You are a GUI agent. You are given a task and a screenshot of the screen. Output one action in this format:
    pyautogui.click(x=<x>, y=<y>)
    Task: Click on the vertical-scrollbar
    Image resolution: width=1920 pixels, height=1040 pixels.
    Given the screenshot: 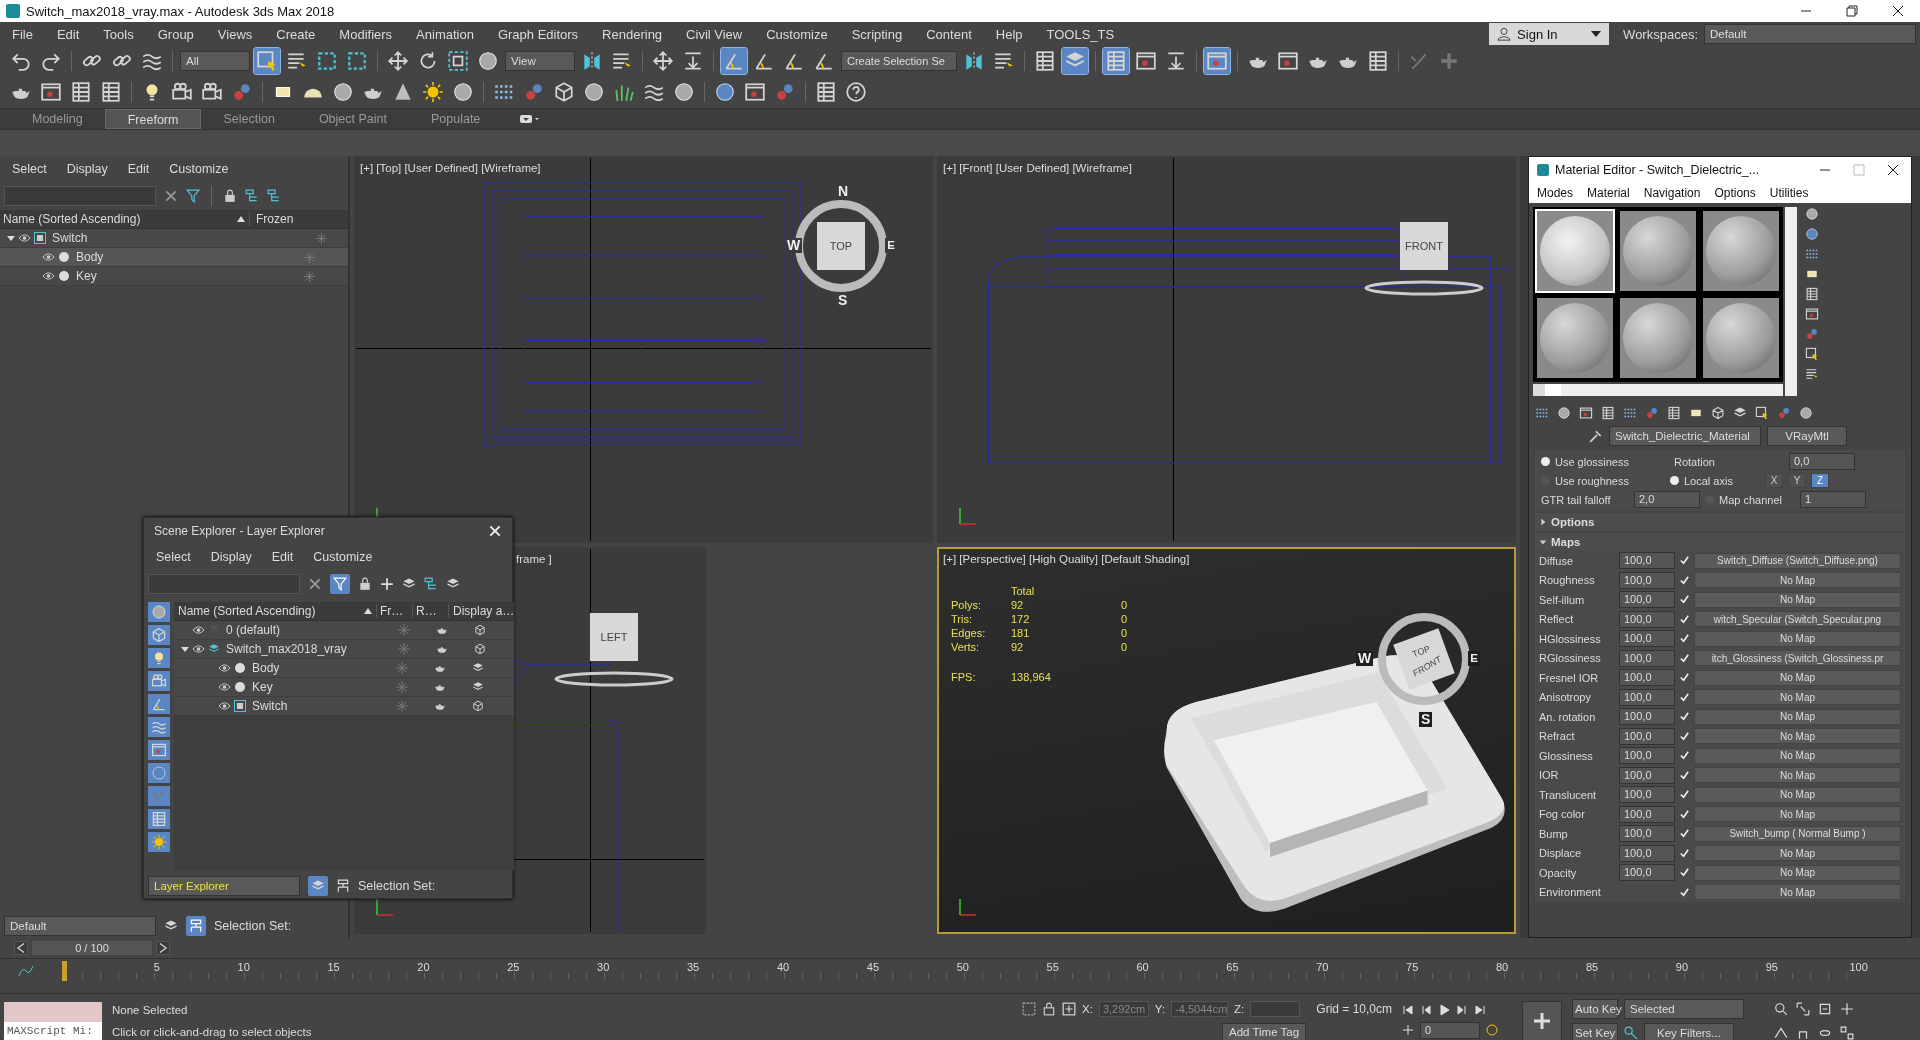 What is the action you would take?
    pyautogui.click(x=1791, y=301)
    